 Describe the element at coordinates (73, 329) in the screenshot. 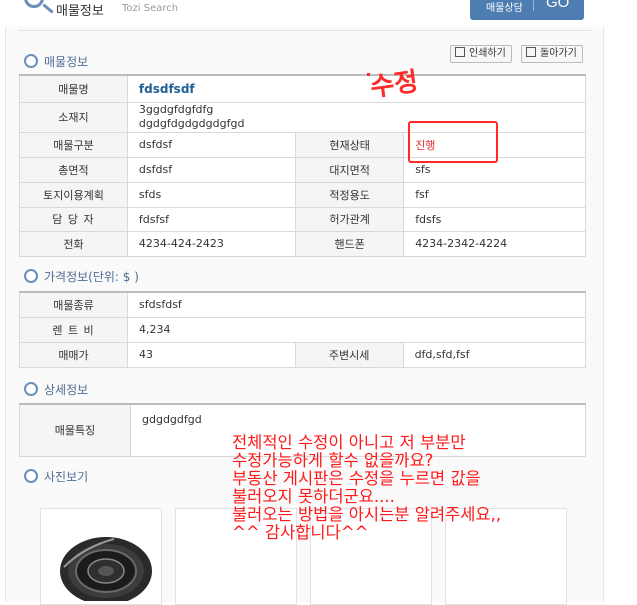

I see `cell-label: 렌 트 비` at that location.